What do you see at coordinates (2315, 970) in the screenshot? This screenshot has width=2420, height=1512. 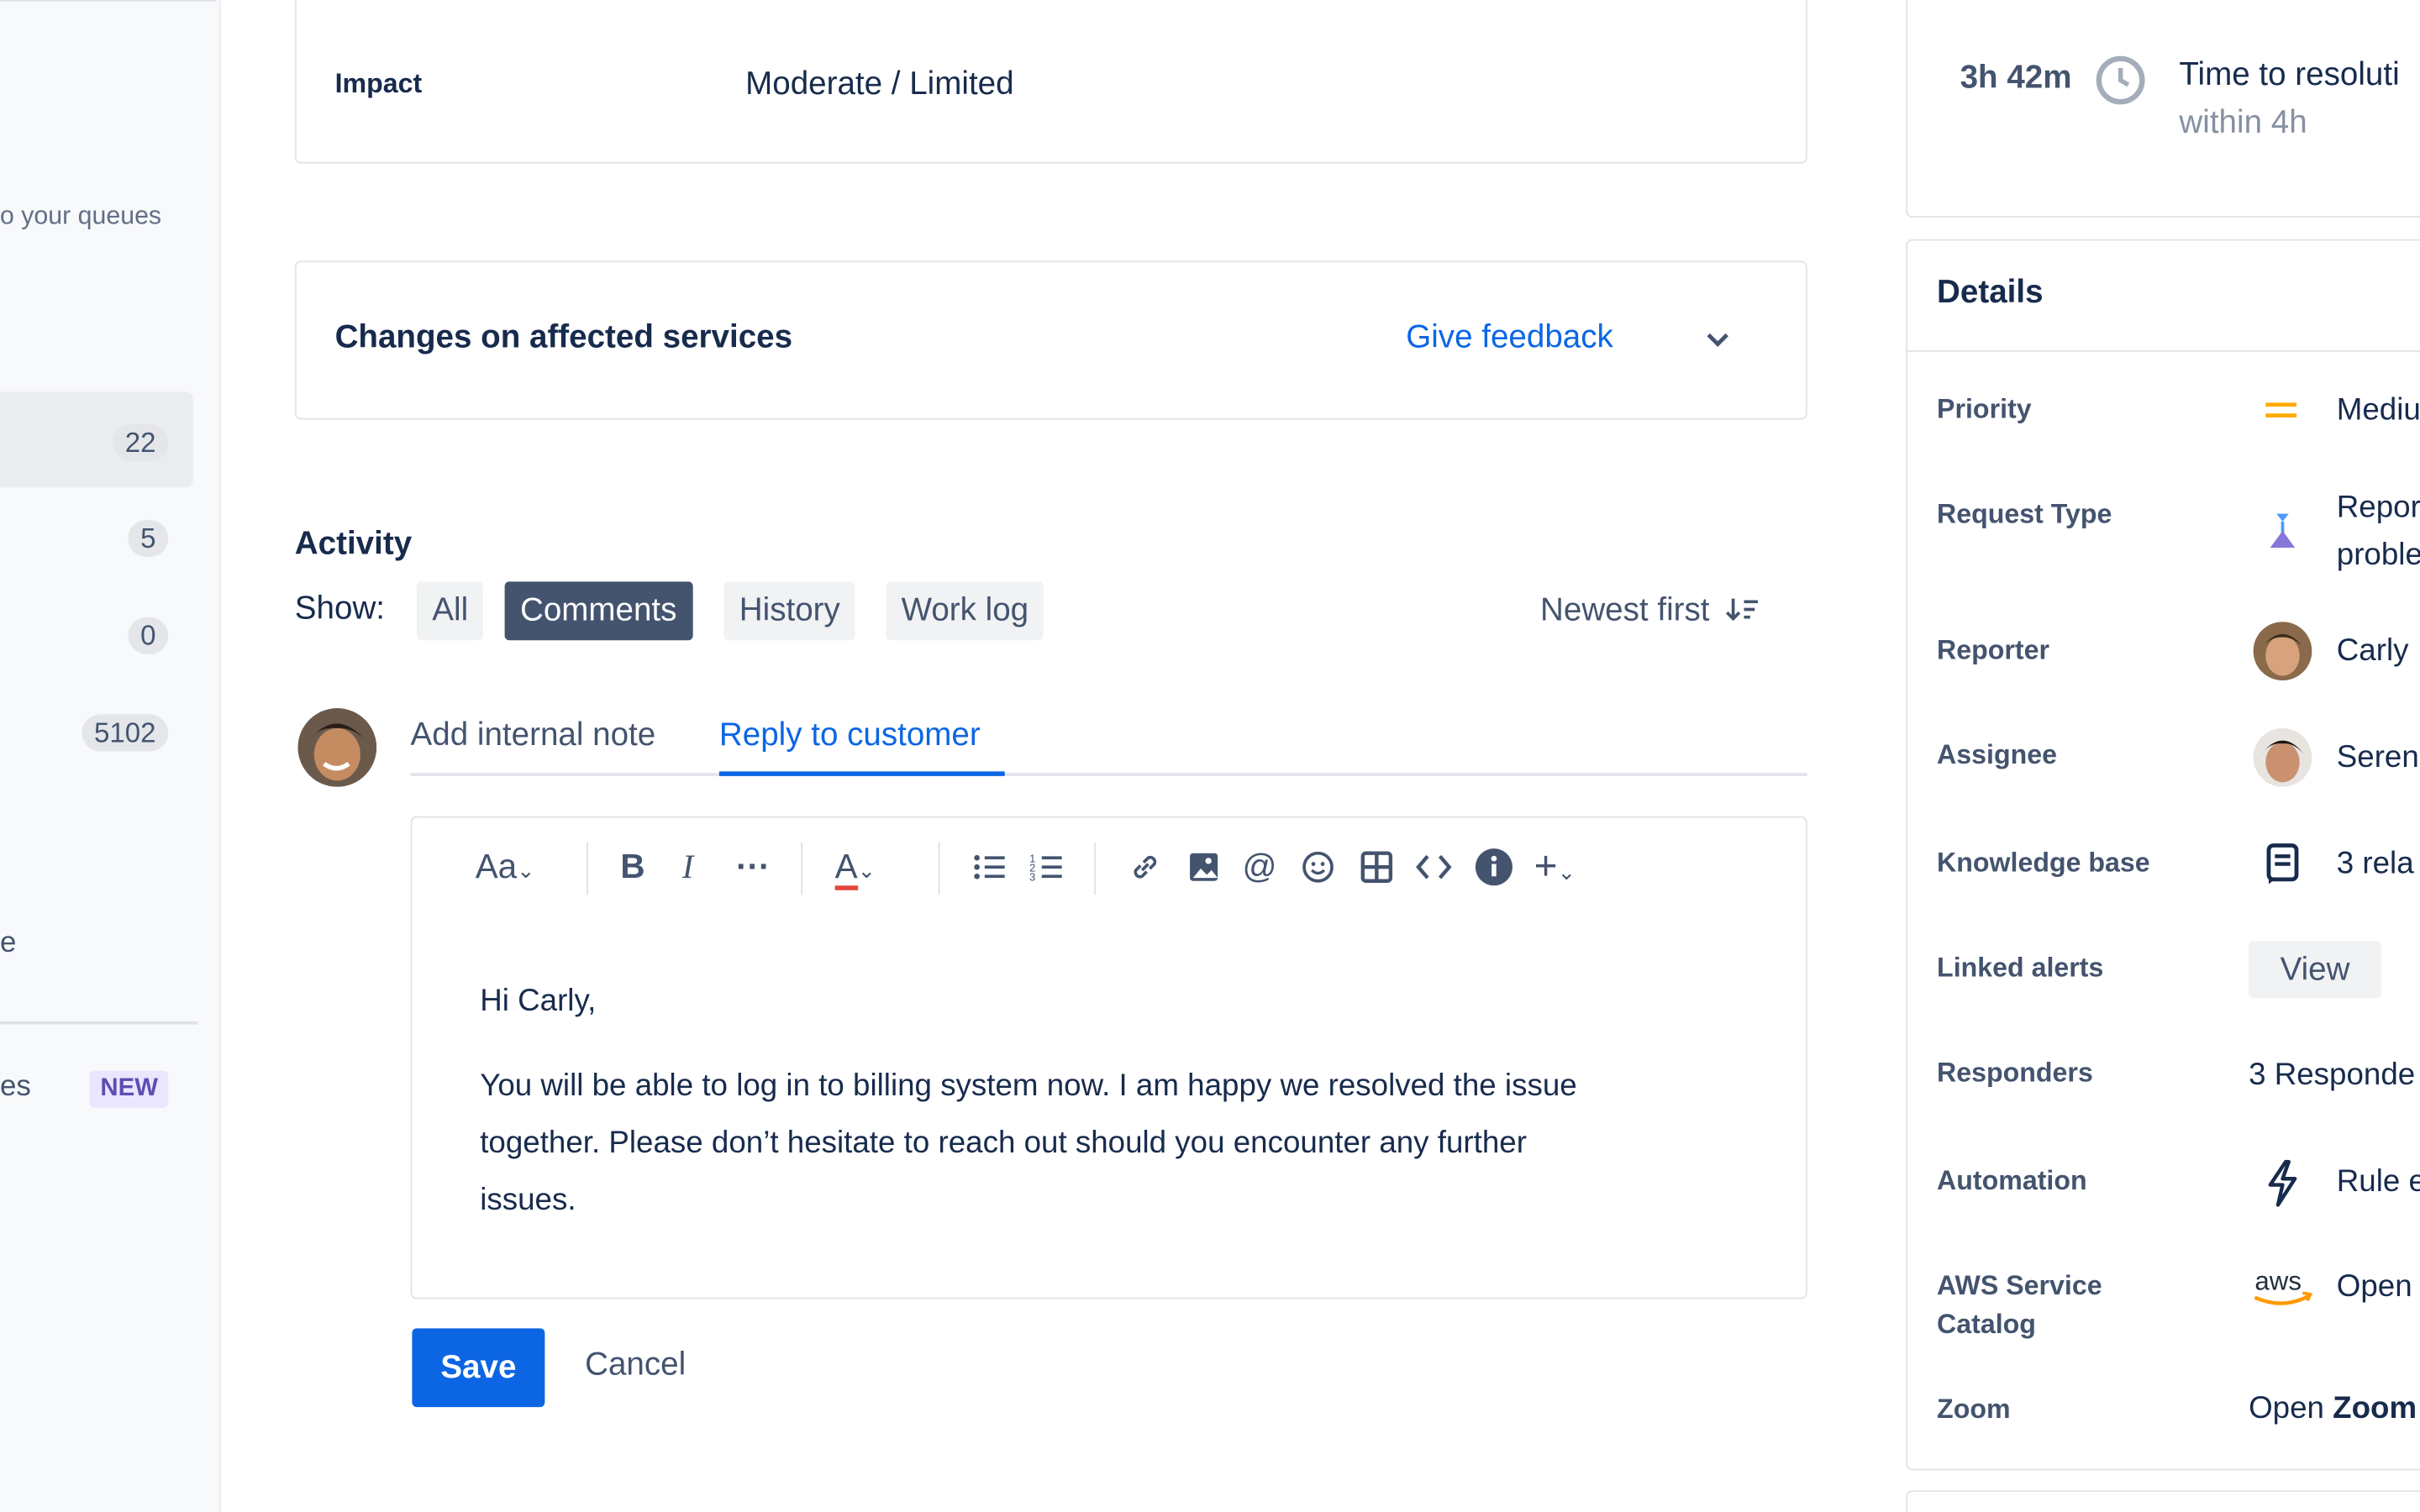 I see `view-linked-alerts-button: View` at bounding box center [2315, 970].